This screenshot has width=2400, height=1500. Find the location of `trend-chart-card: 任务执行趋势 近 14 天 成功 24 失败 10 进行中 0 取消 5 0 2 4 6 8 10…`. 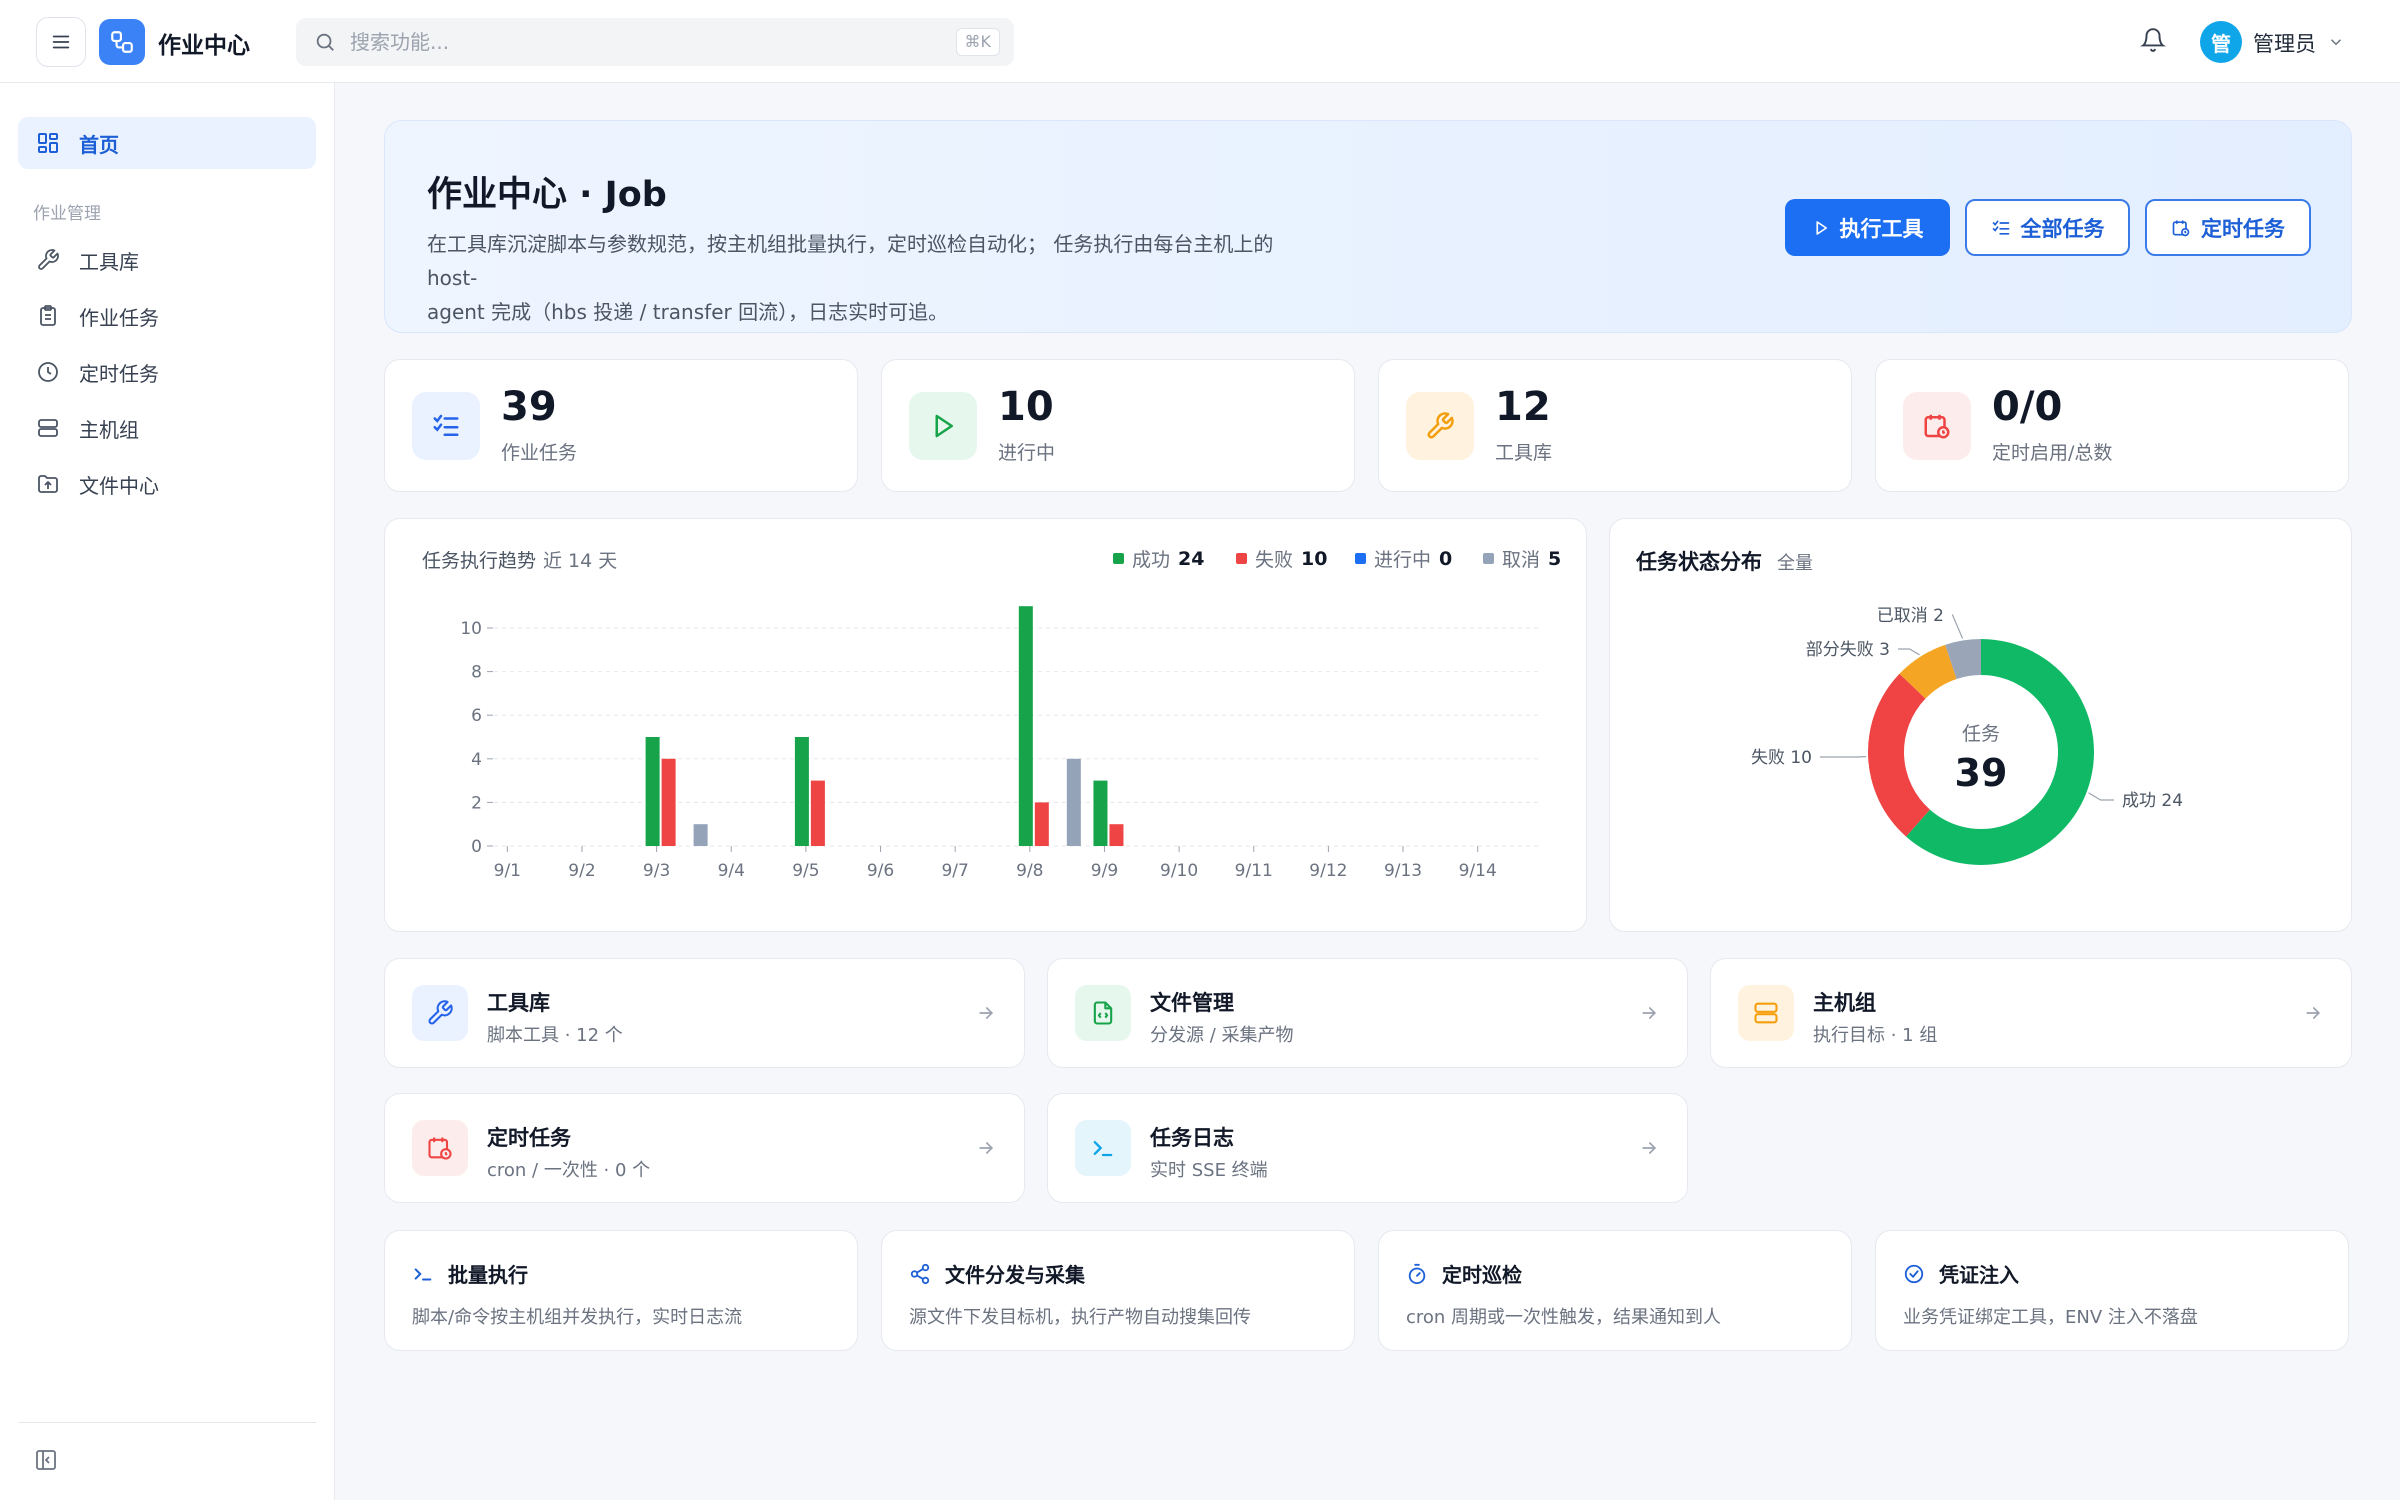

trend-chart-card: 任务执行趋势 近 14 天 成功 24 失败 10 进行中 0 取消 5 0 2 4 6 8 10… is located at coordinates (985, 725).